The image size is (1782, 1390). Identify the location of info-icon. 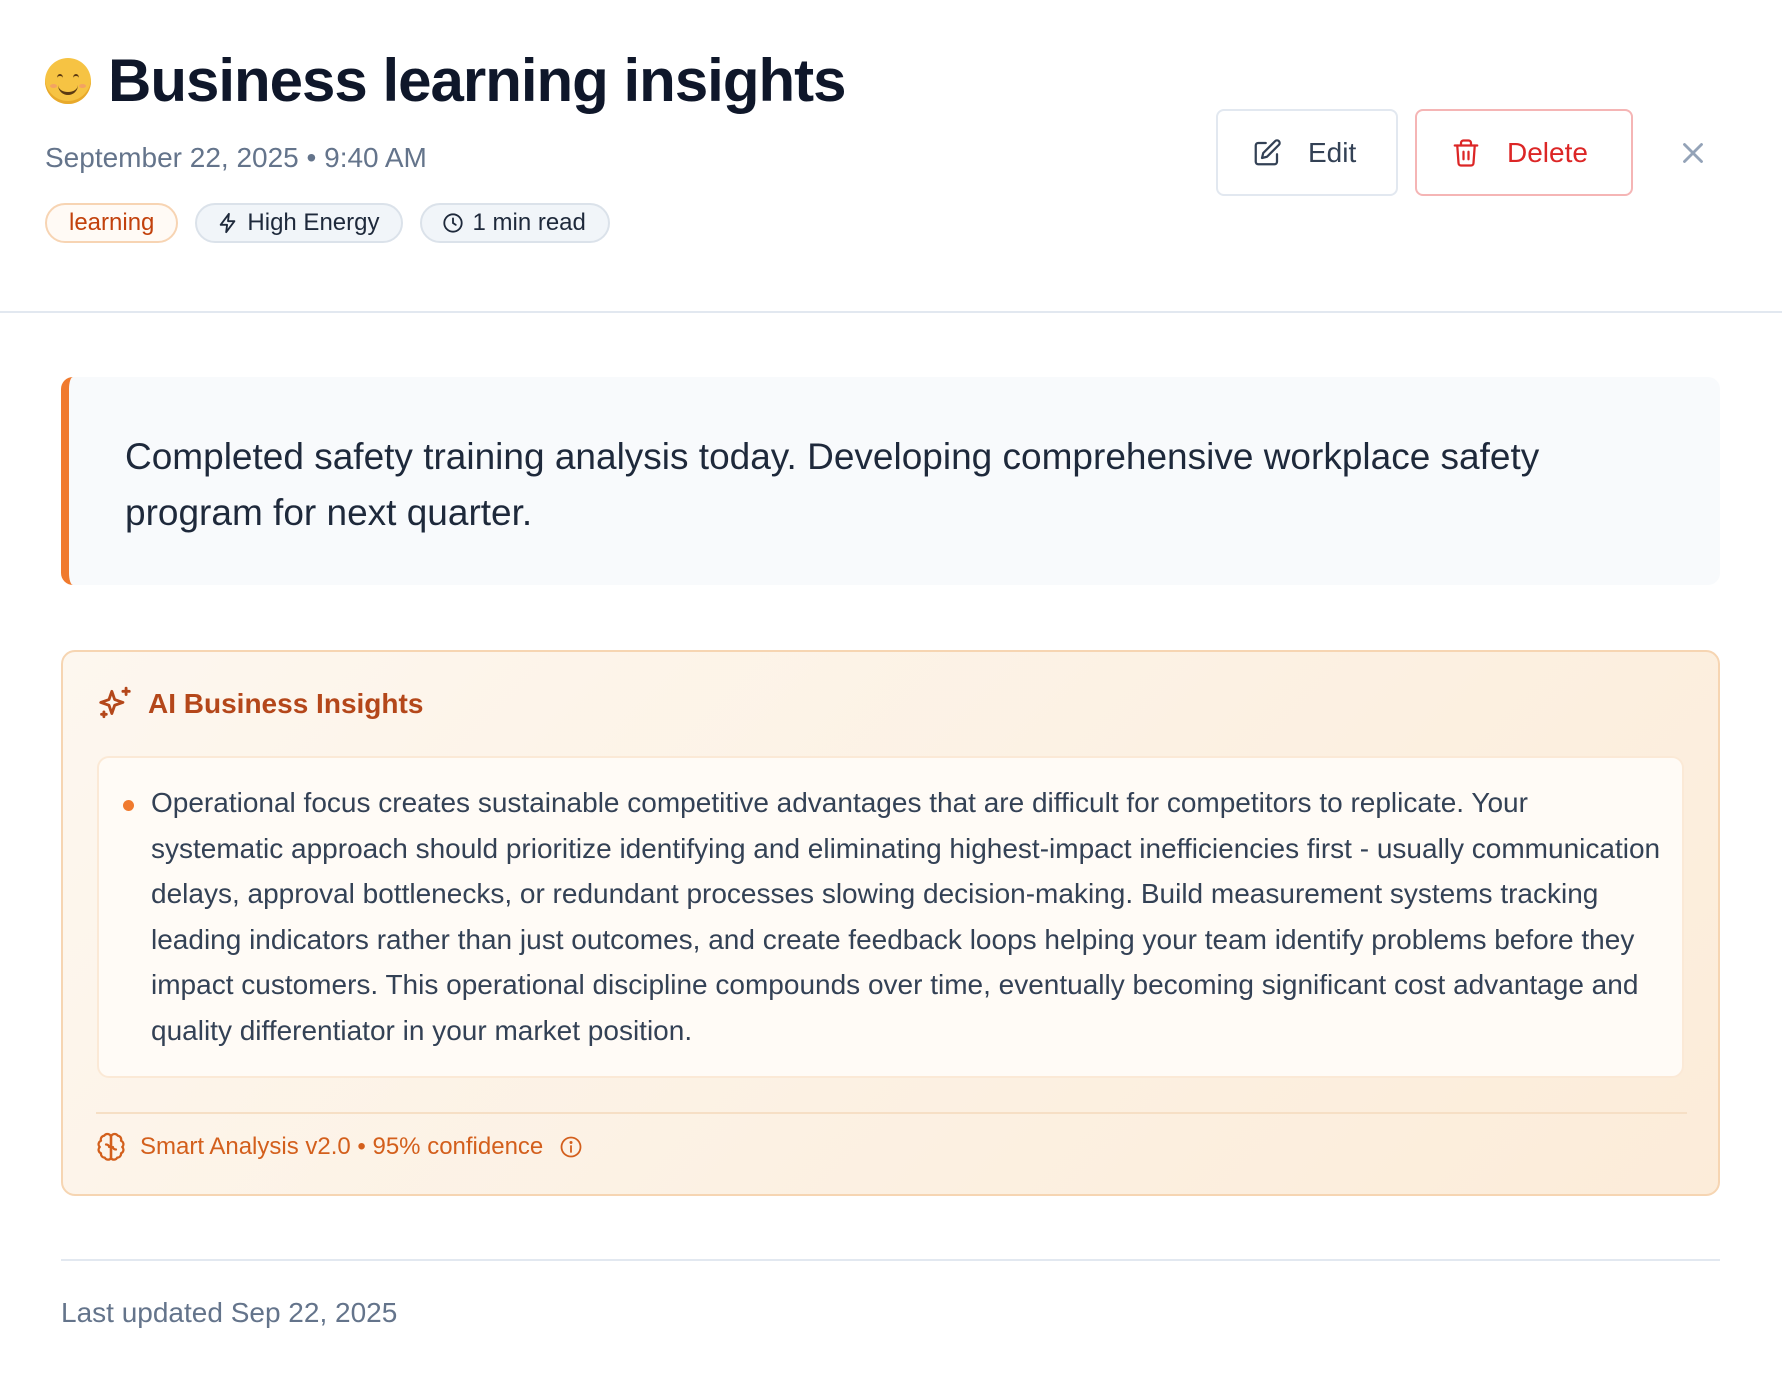
(571, 1147).